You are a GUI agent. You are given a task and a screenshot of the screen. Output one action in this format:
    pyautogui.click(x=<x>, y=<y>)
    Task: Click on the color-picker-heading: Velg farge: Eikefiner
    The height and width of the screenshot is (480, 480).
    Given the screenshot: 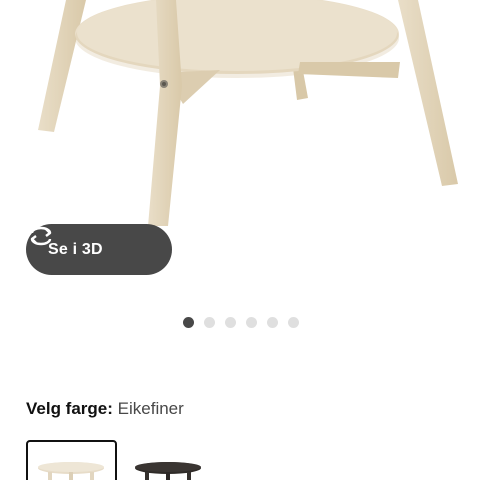 What is the action you would take?
    pyautogui.click(x=105, y=409)
    